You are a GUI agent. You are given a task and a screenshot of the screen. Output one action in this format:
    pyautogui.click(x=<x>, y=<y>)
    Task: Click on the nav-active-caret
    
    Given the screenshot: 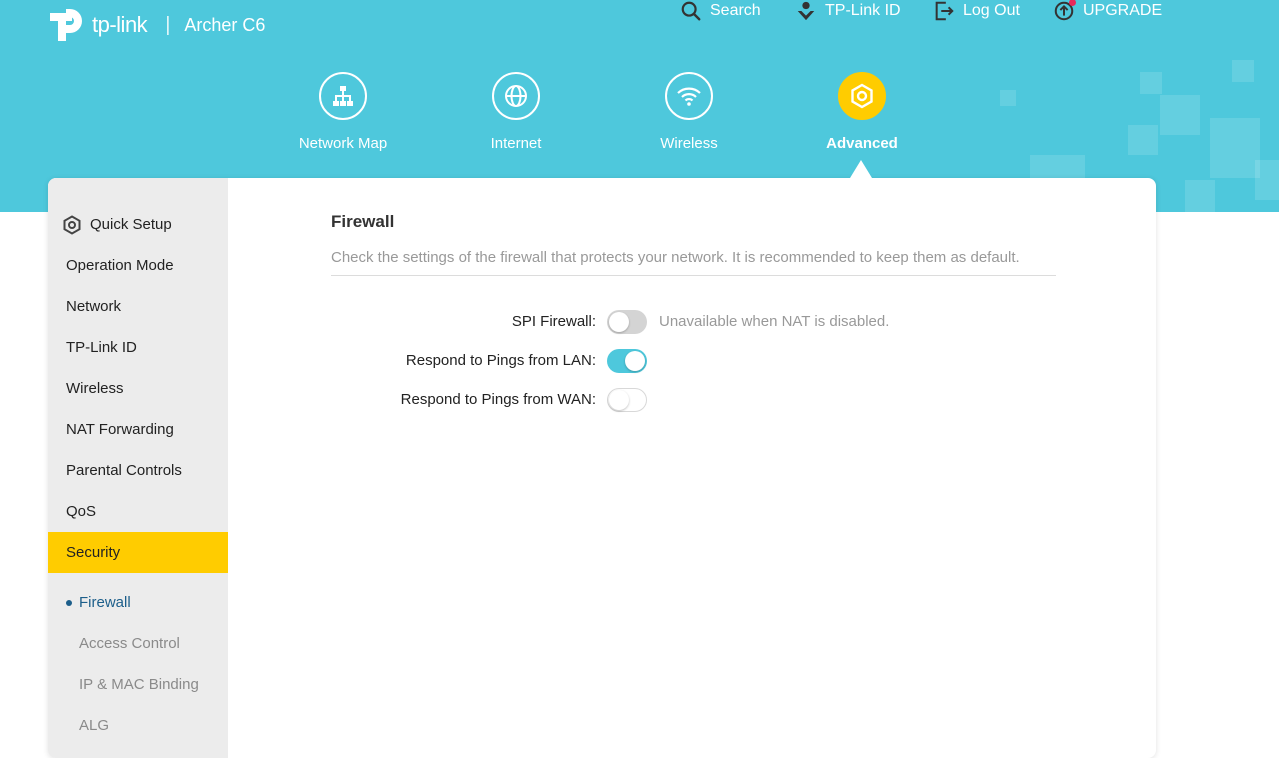 What is the action you would take?
    pyautogui.click(x=861, y=169)
    